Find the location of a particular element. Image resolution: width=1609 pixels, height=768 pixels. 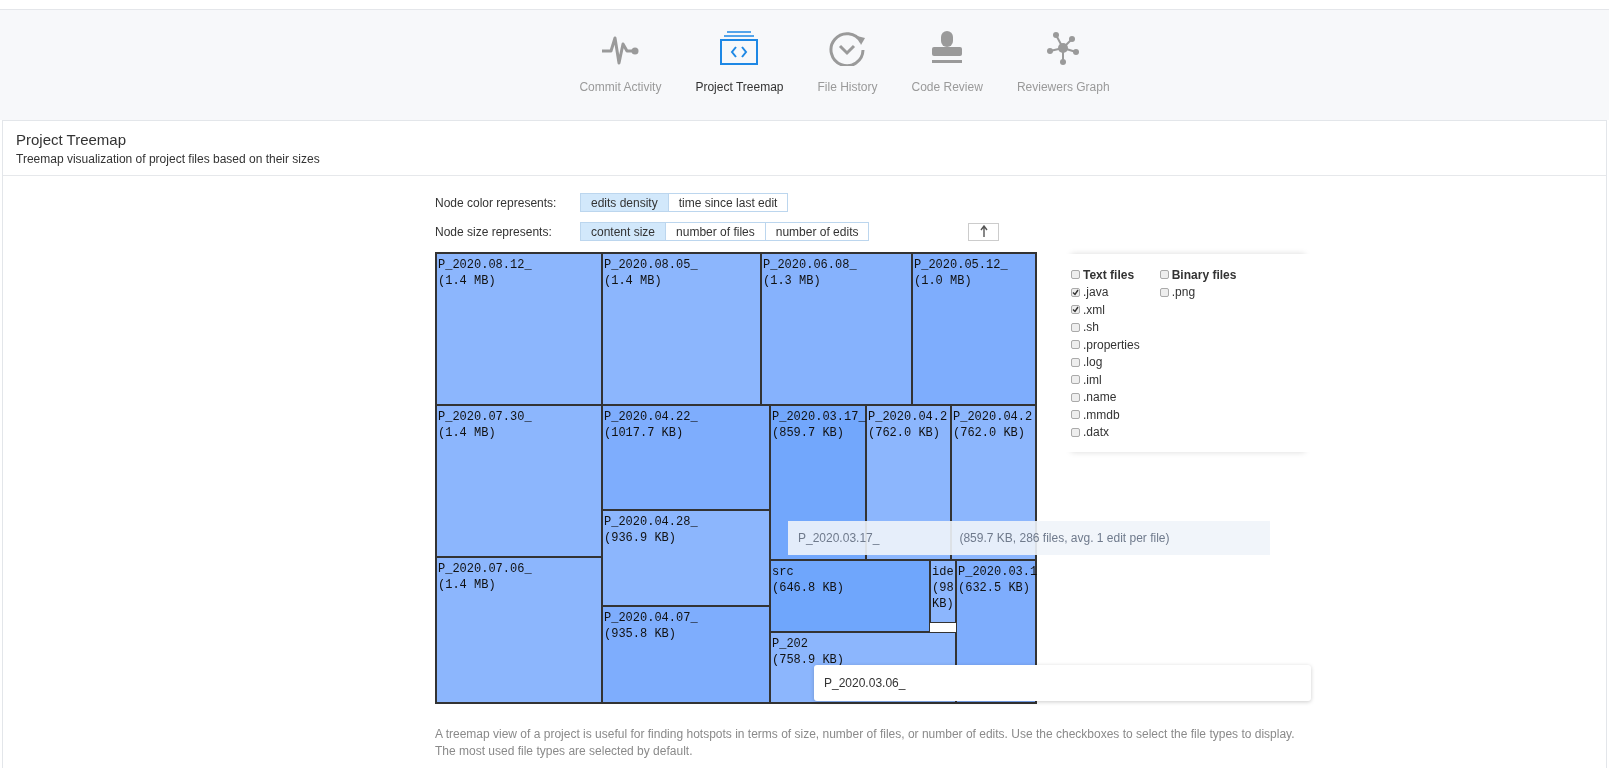

node-name: P_202 is located at coordinates (790, 644).